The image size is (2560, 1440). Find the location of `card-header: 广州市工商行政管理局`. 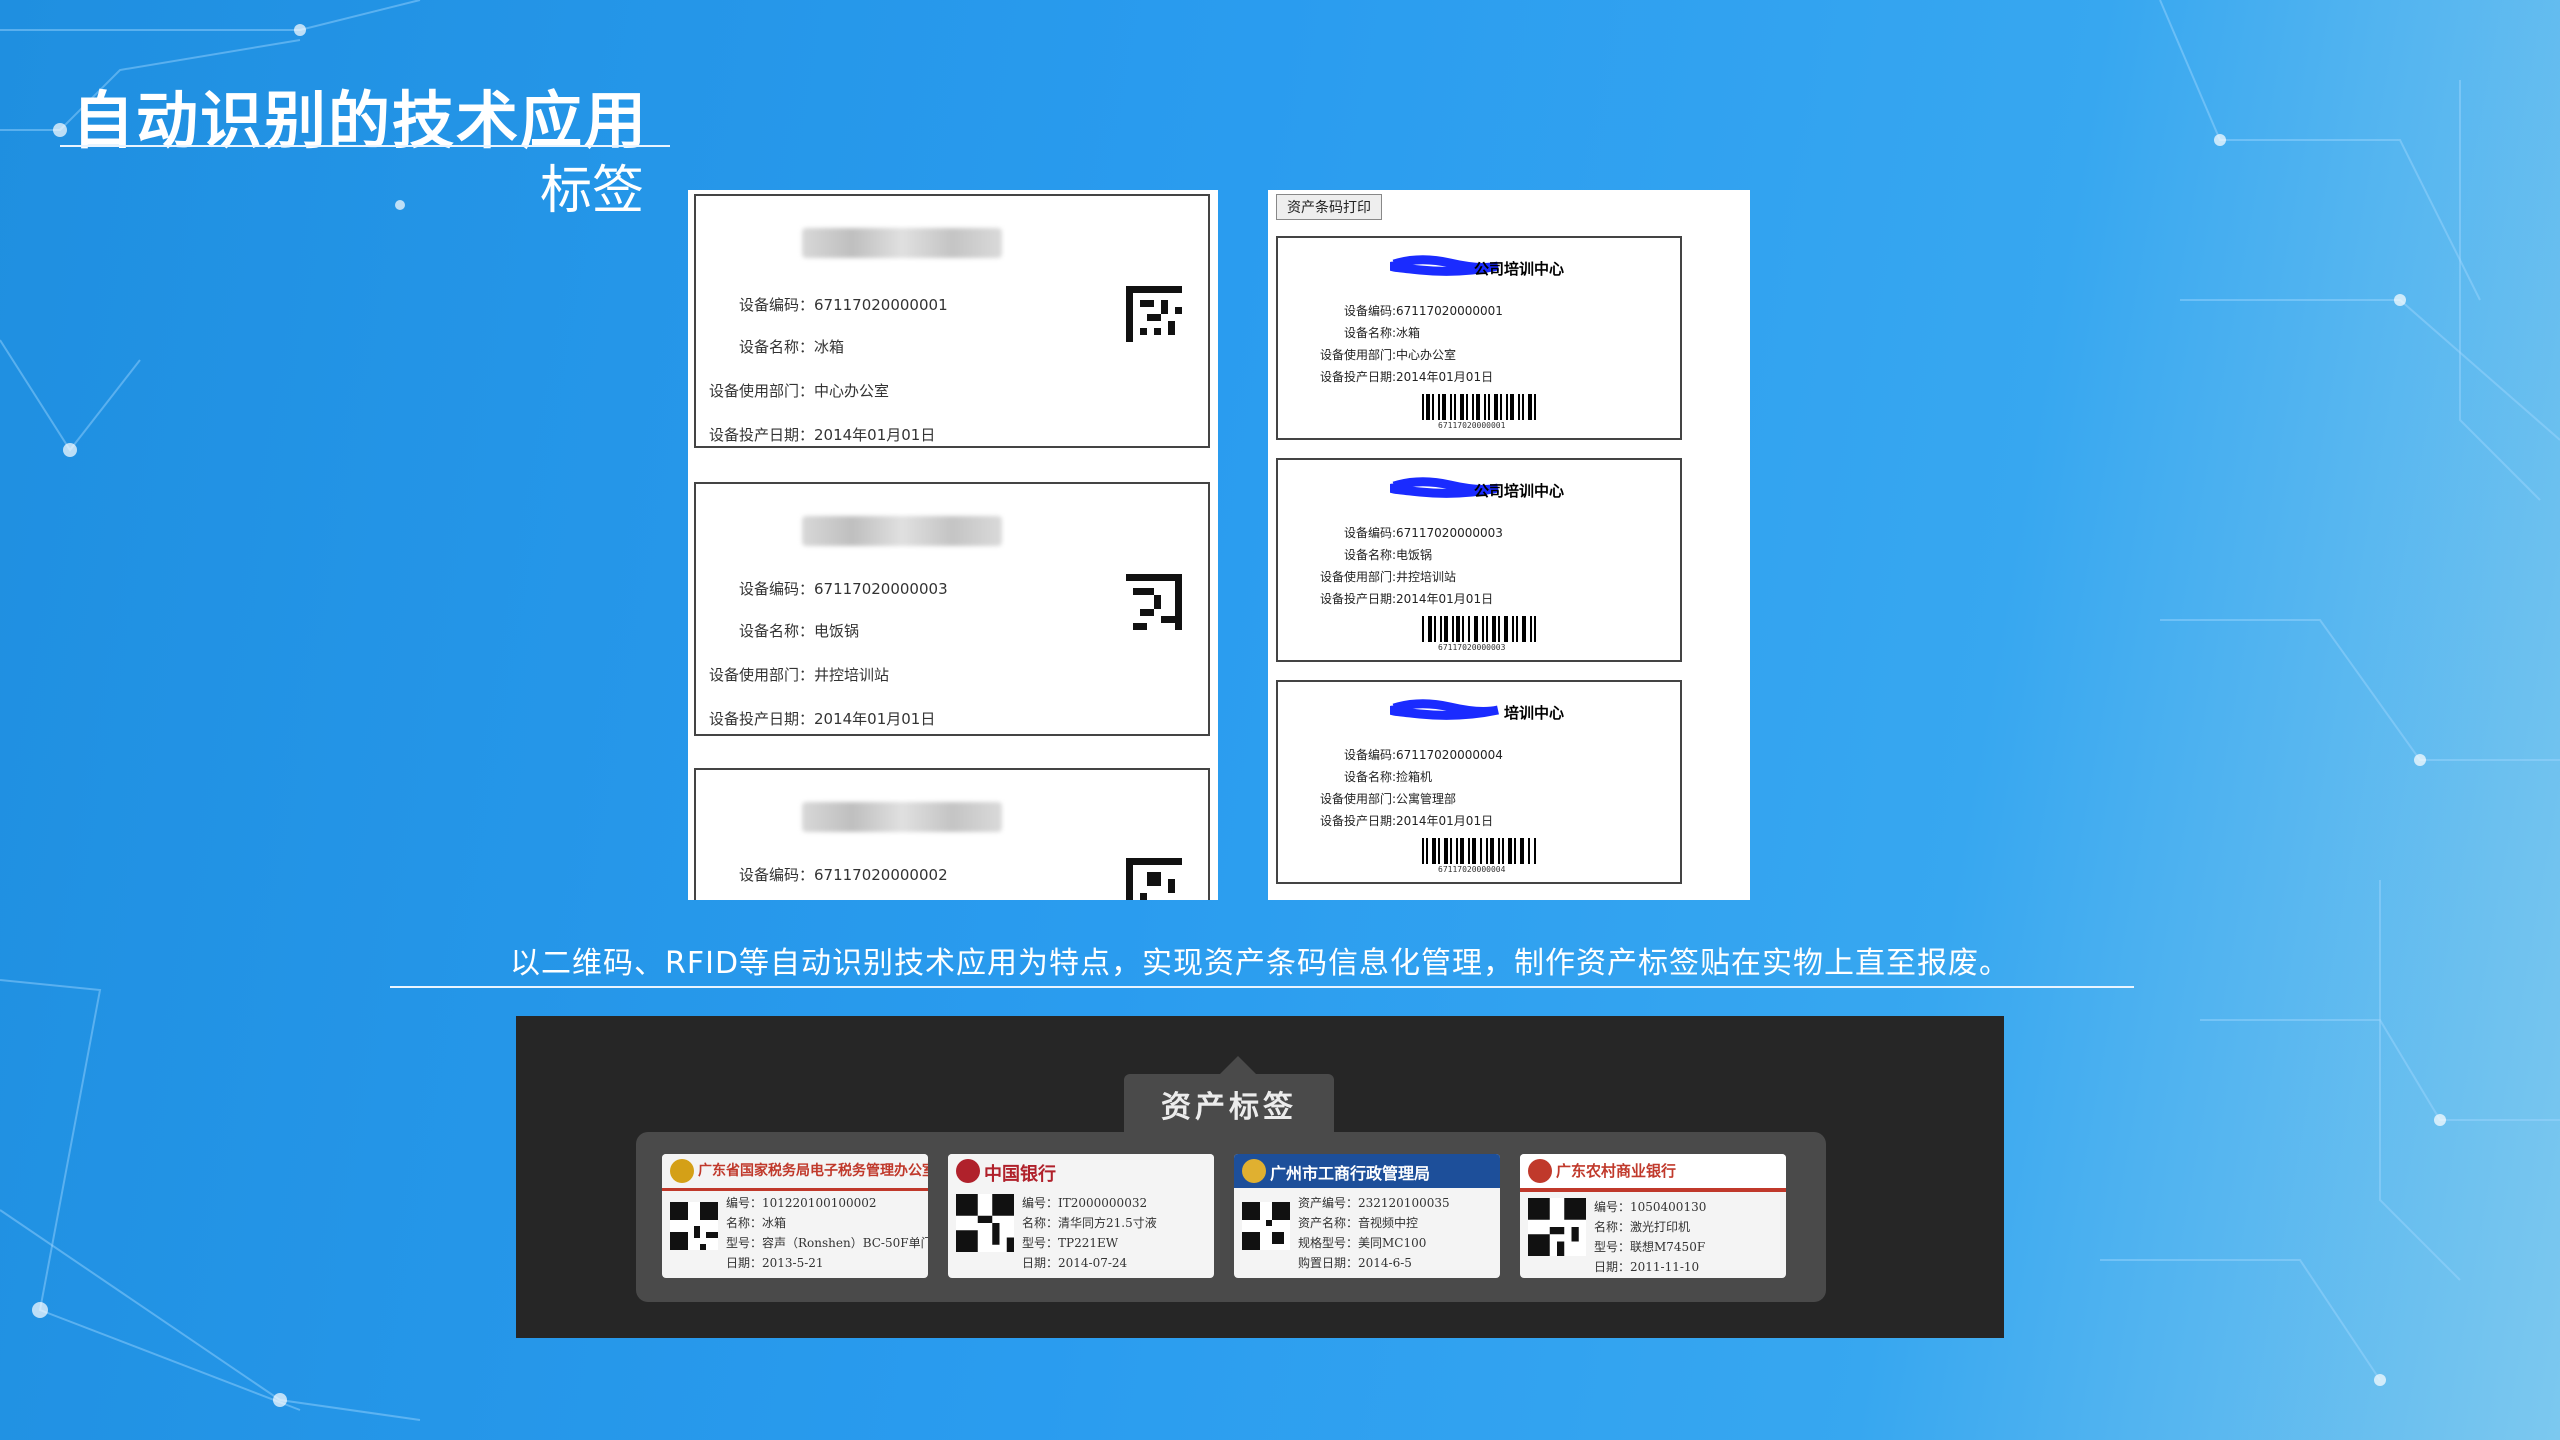

card-header: 广州市工商行政管理局 is located at coordinates (1367, 1171).